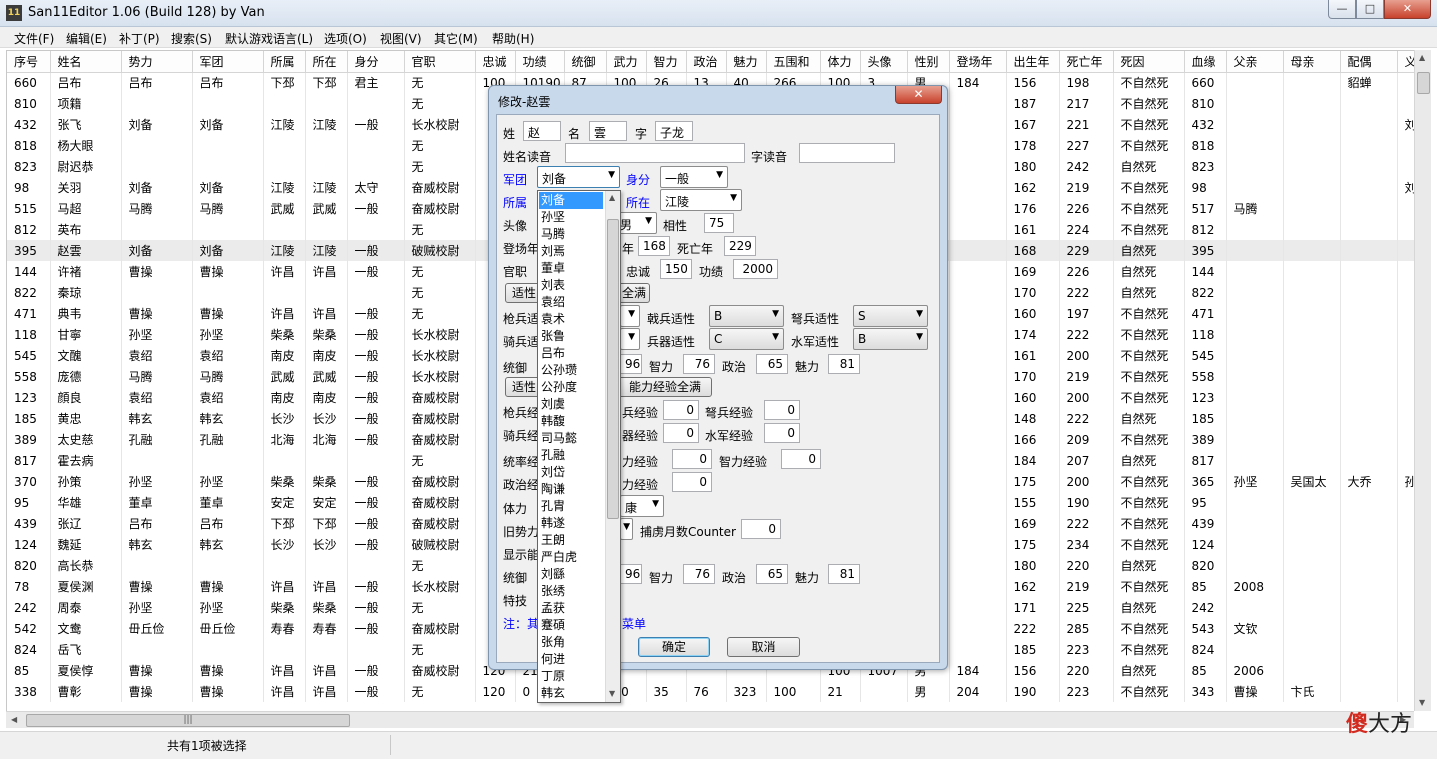 This screenshot has height=759, width=1437. What do you see at coordinates (1312, 62) in the screenshot?
I see `column-header: 母亲` at bounding box center [1312, 62].